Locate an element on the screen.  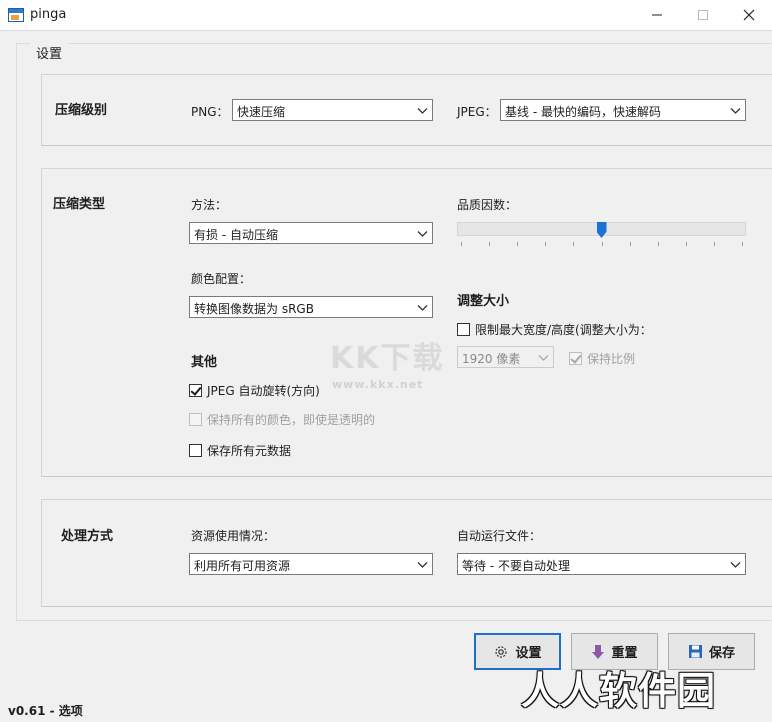
jpeg-autorotate-checkbox: JPEG 自动旋转(方向) is located at coordinates (254, 390).